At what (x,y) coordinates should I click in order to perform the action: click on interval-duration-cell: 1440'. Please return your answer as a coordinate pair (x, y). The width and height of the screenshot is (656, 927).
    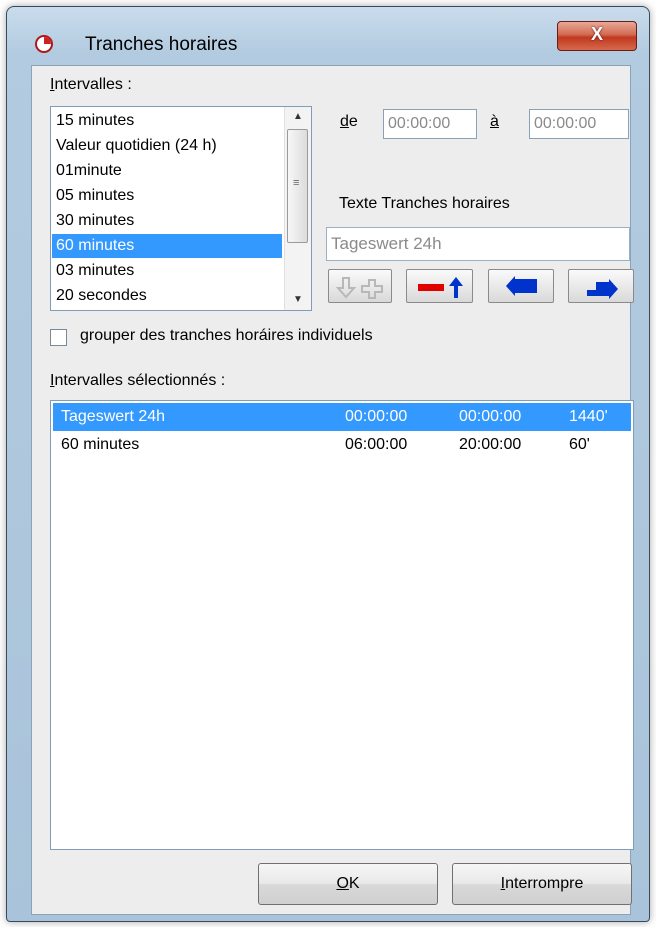
    Looking at the image, I should click on (588, 416).